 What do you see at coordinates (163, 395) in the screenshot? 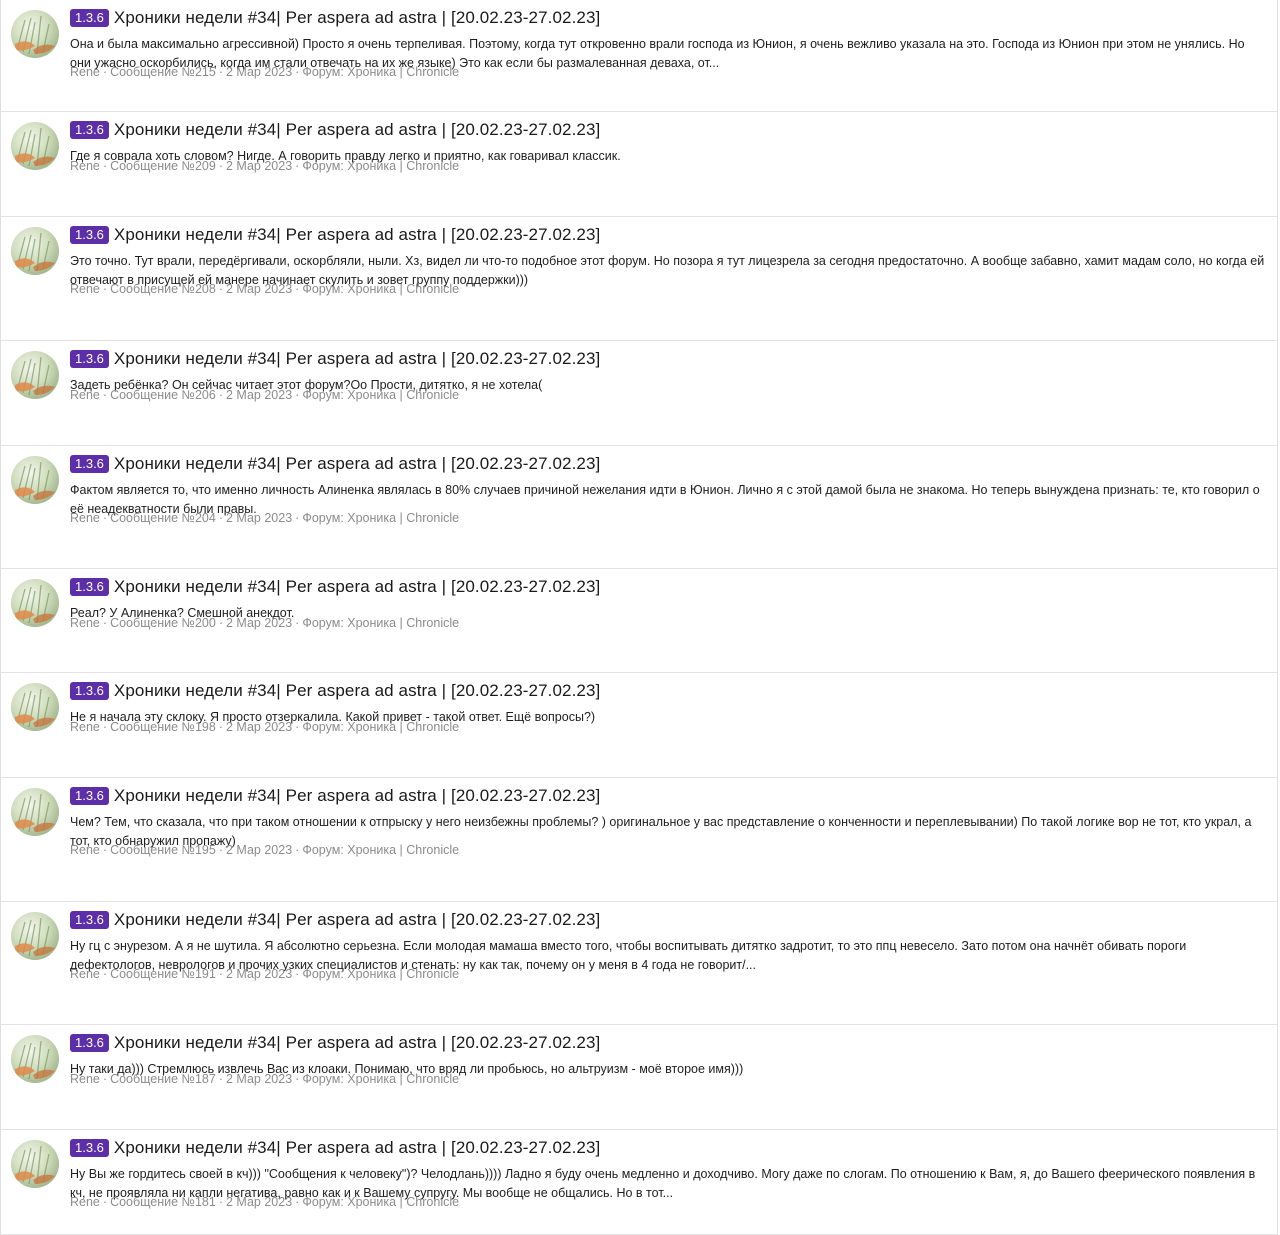
I see `post-number-link: Сообщение №206` at bounding box center [163, 395].